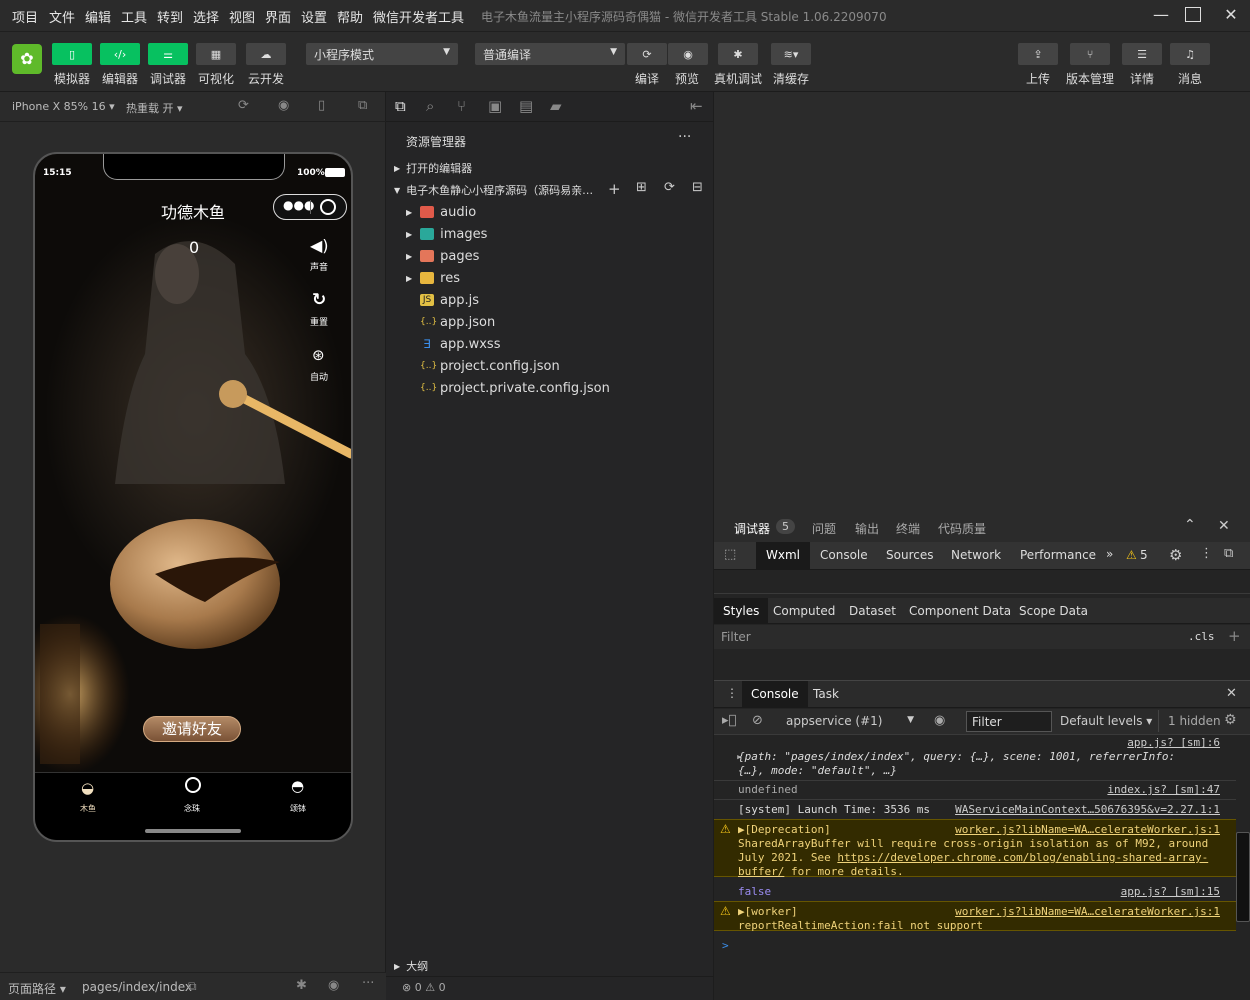 The image size is (1250, 1000). Describe the element at coordinates (775, 694) in the screenshot. I see `drawer-tab-console: Console` at that location.